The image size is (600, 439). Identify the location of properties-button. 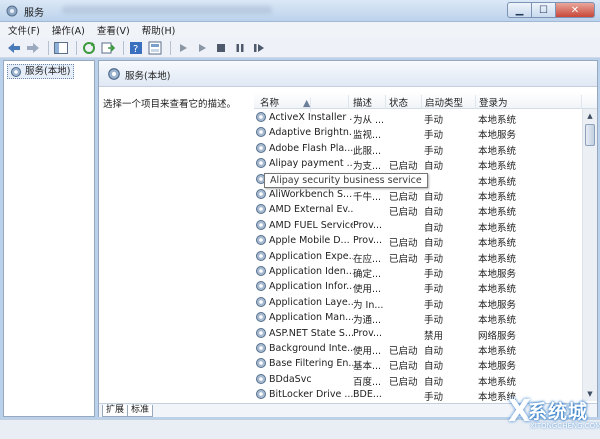
(155, 48).